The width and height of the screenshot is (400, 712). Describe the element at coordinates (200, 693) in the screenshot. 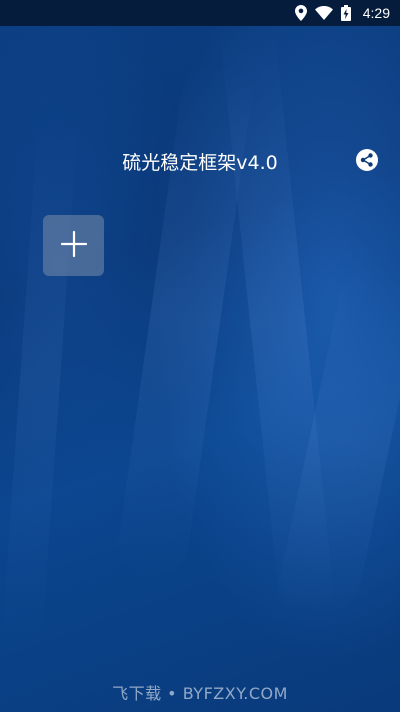

I see `watermark-text: 飞下载 • BYFZXY.COM` at that location.